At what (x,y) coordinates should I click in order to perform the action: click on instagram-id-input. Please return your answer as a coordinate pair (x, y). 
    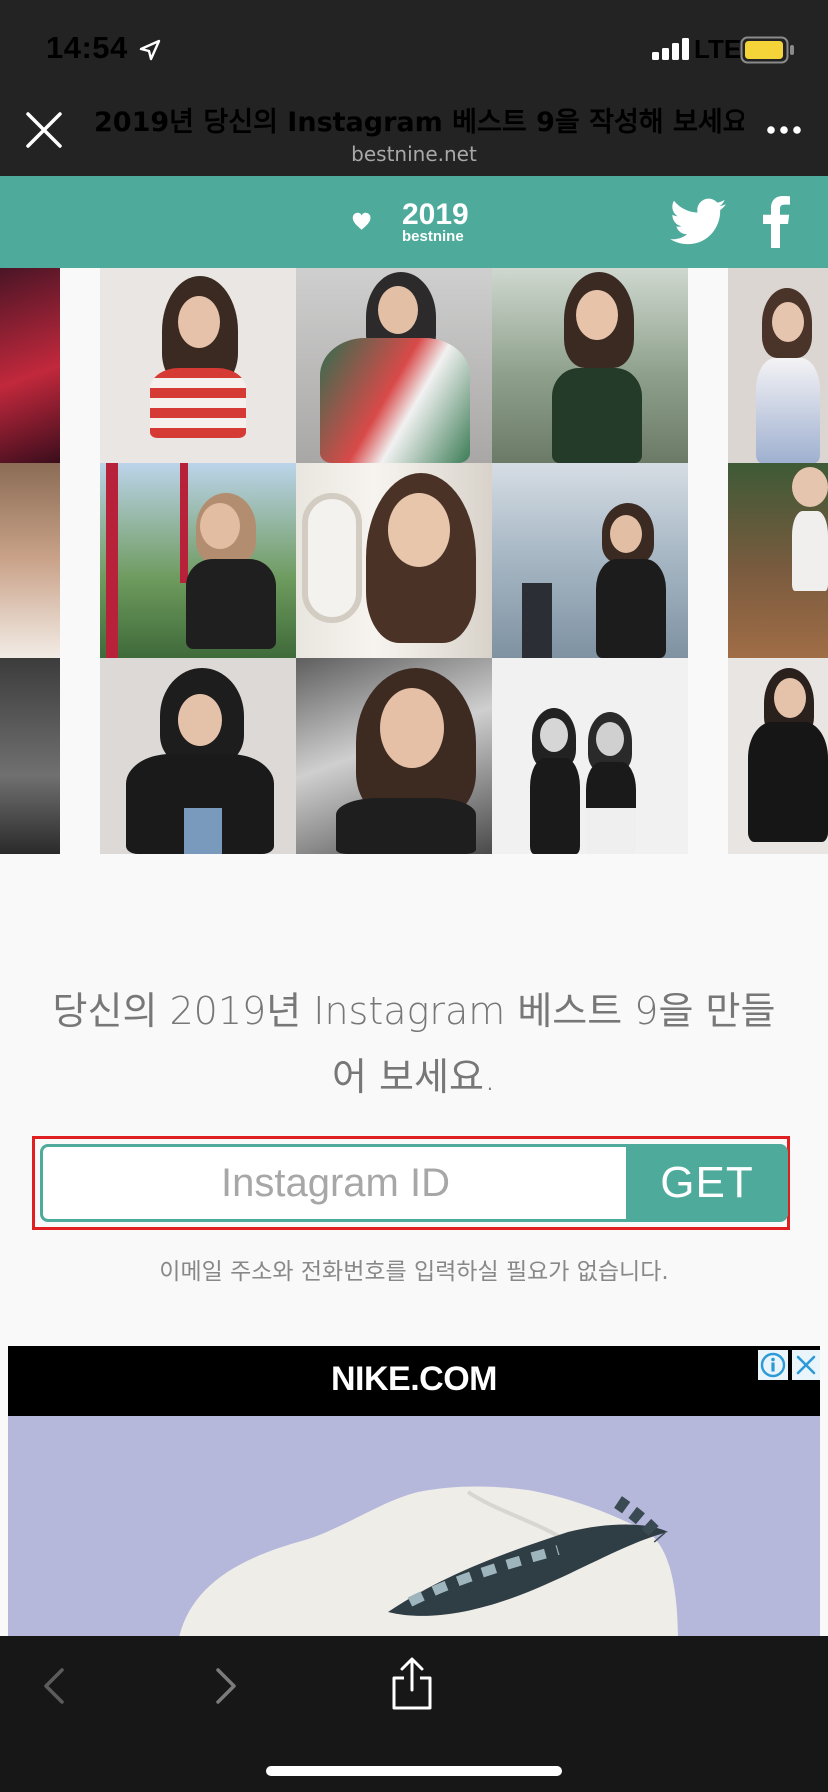
    Looking at the image, I should click on (334, 1183).